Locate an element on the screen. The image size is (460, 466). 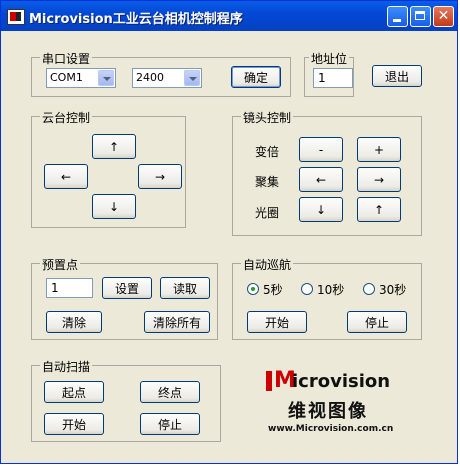
title-bar: Microvision工业云台相机控制程序 ✕ is located at coordinates (229, 16).